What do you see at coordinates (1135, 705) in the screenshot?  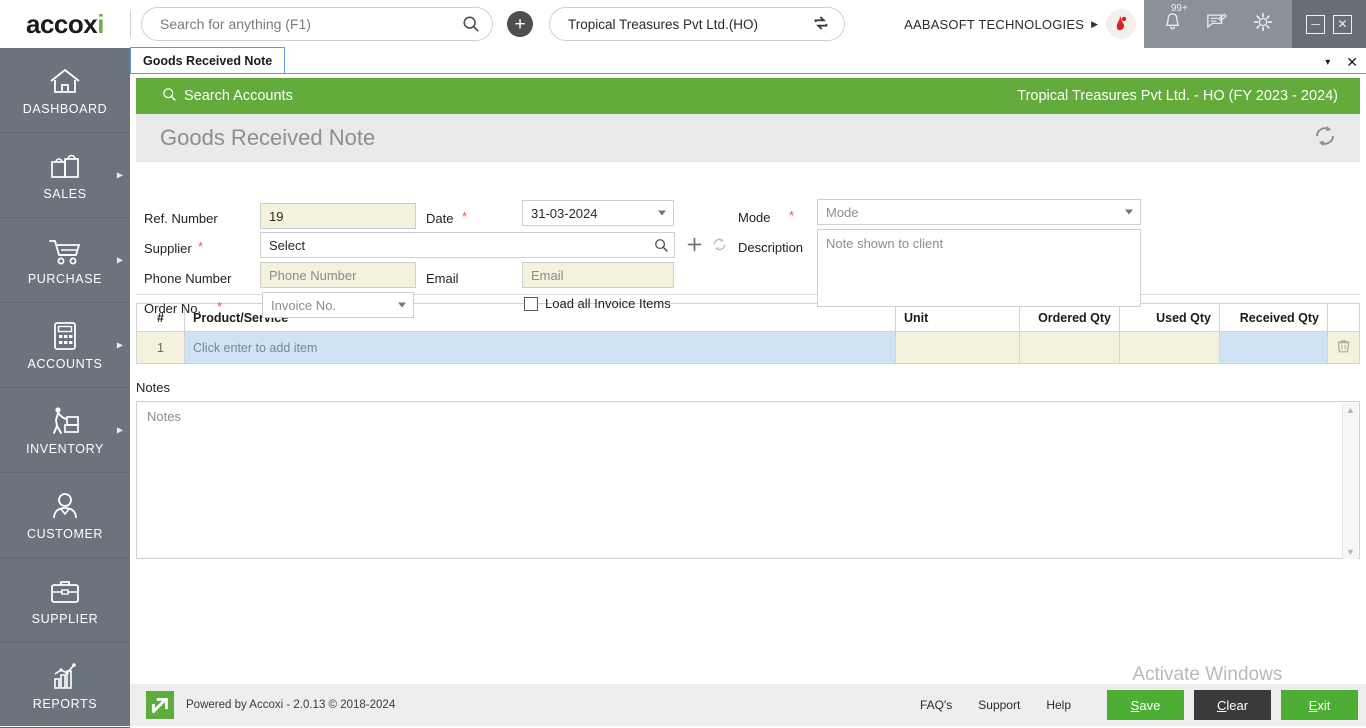 I see `save-key: S` at bounding box center [1135, 705].